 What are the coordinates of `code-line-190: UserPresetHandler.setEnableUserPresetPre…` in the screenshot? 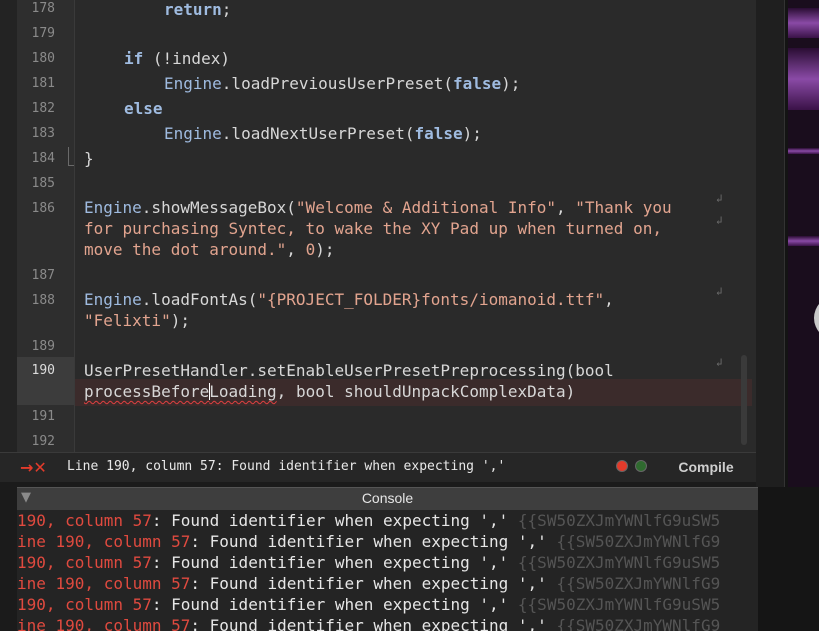 It's located at (349, 381).